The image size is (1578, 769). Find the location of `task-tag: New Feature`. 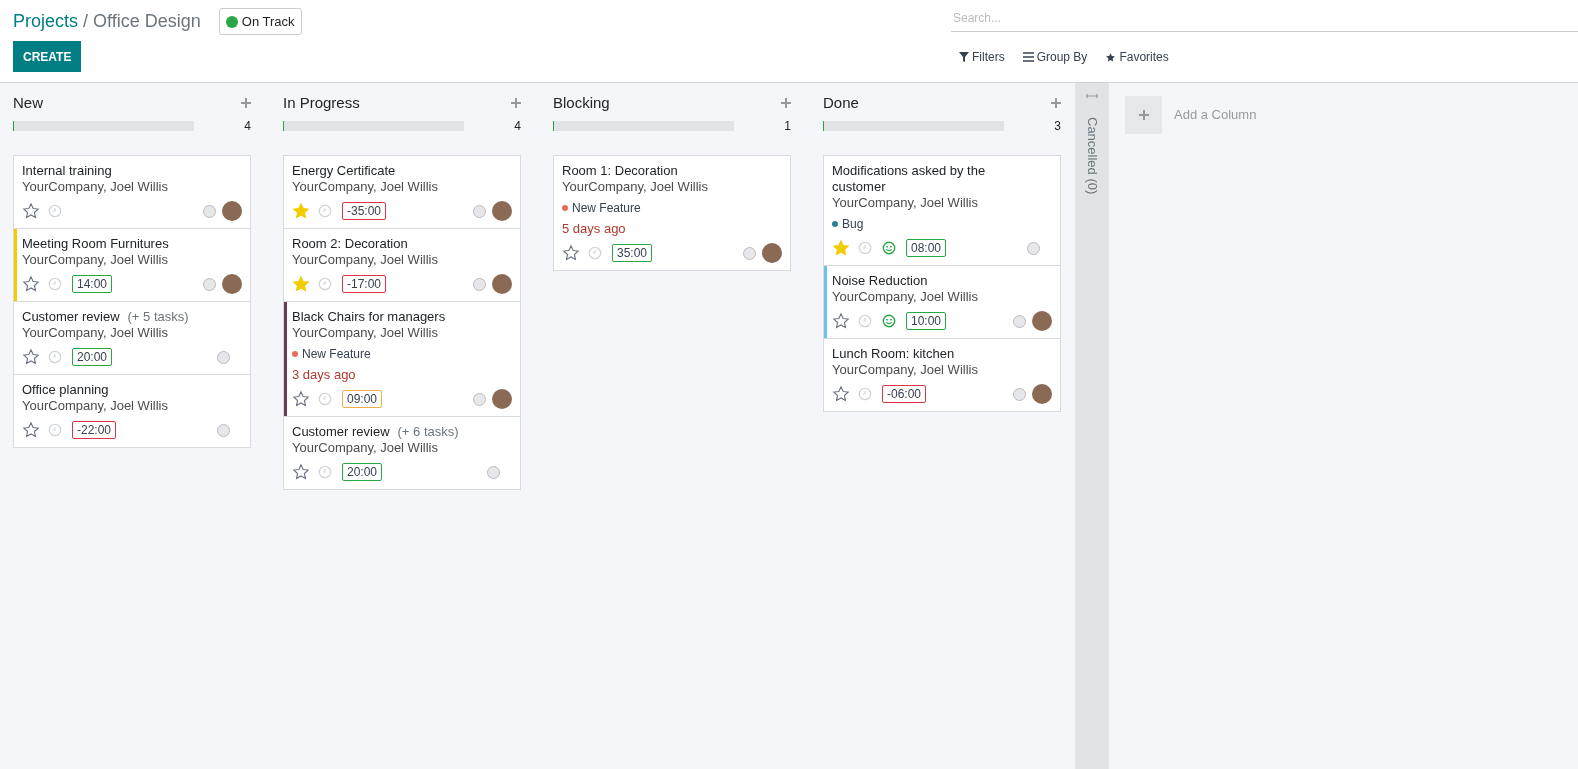

task-tag: New Feature is located at coordinates (606, 208).